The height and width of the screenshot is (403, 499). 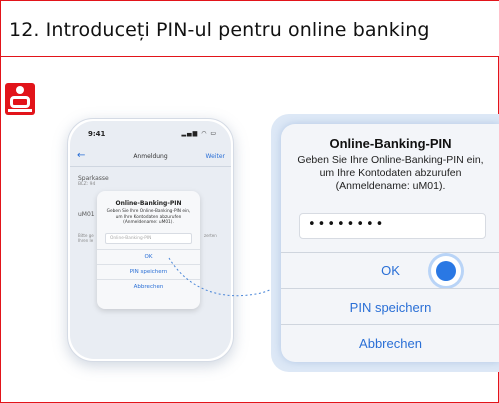 What do you see at coordinates (87, 184) in the screenshot?
I see `bank-blz: BLZ: 94` at bounding box center [87, 184].